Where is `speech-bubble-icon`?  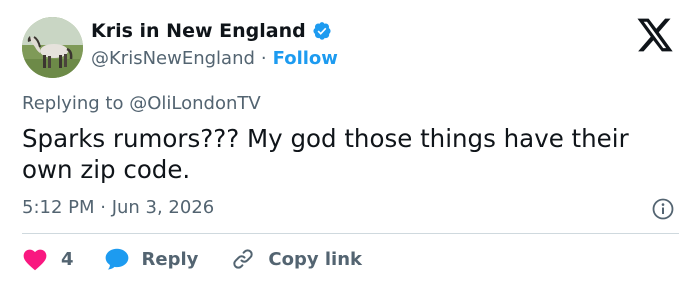 speech-bubble-icon is located at coordinates (116, 259).